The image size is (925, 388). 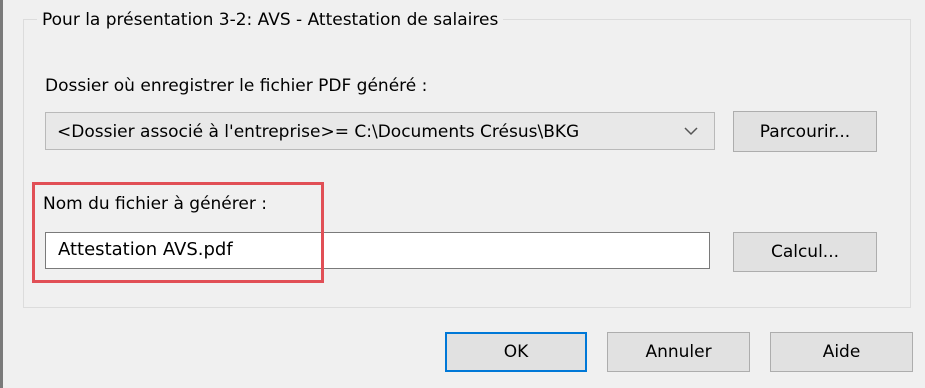 I want to click on window-left-edge, so click(x=1, y=194).